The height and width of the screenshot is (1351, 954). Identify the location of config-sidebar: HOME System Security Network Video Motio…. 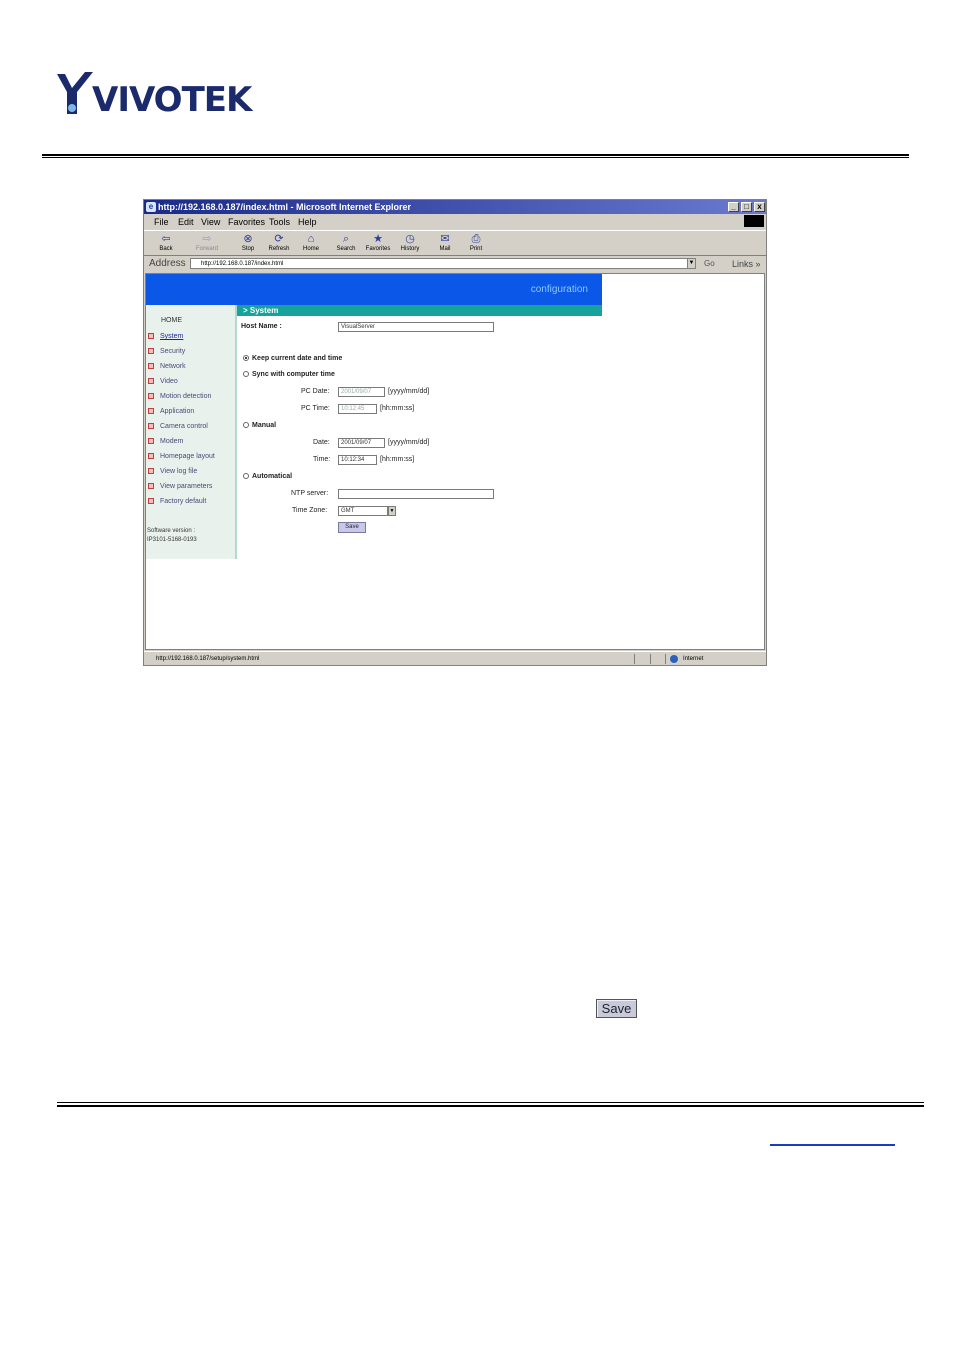
(191, 432).